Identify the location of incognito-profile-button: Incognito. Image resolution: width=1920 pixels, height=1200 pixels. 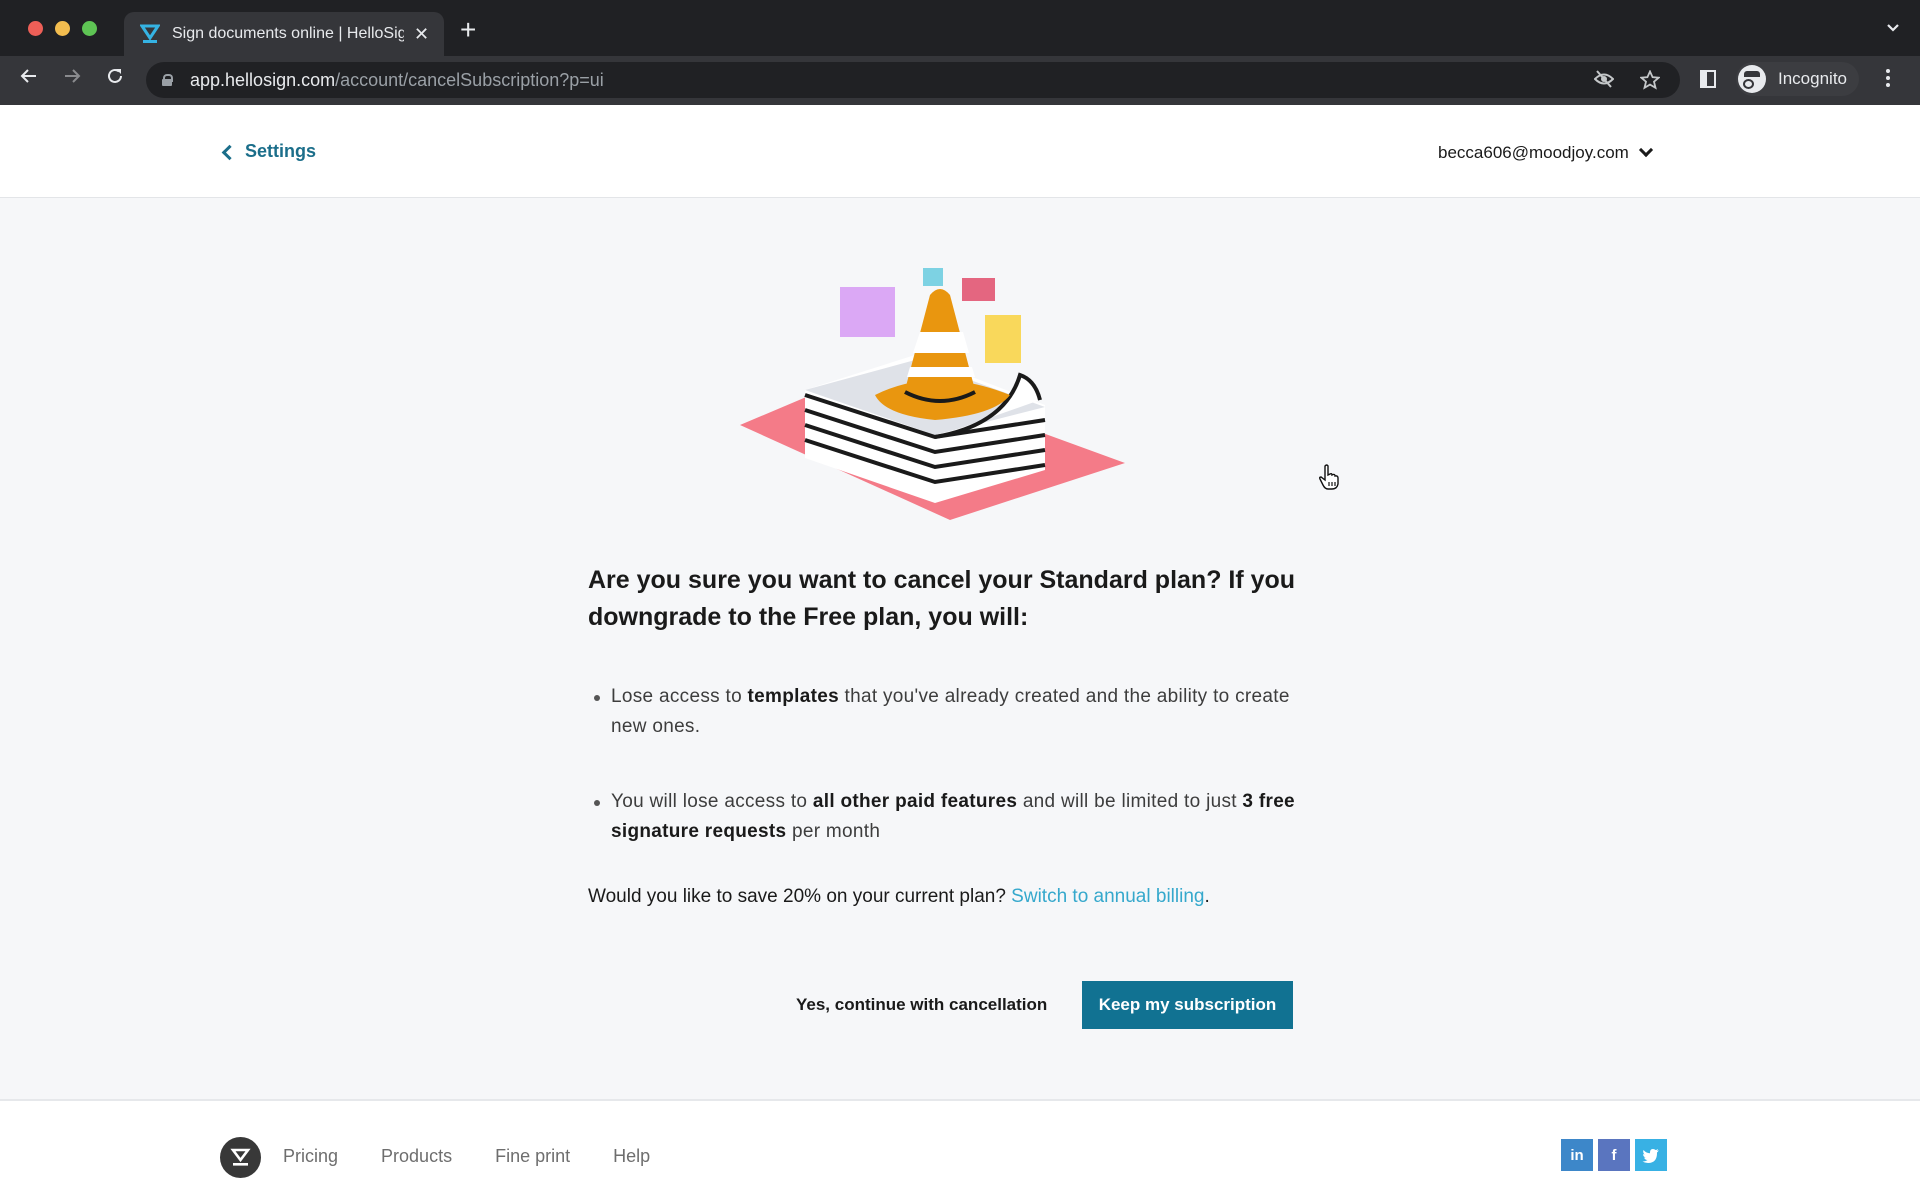
(1797, 79).